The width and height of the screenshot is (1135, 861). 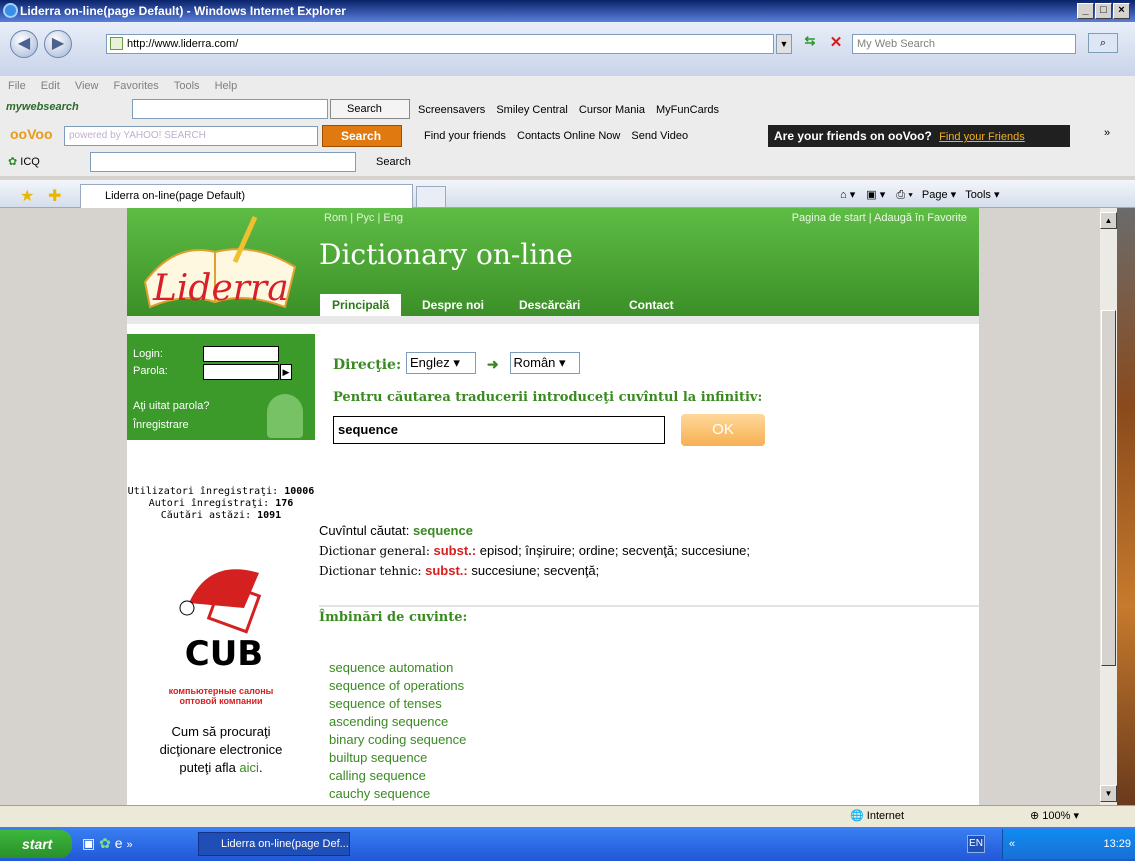 I want to click on mws-search-input, so click(x=230, y=109).